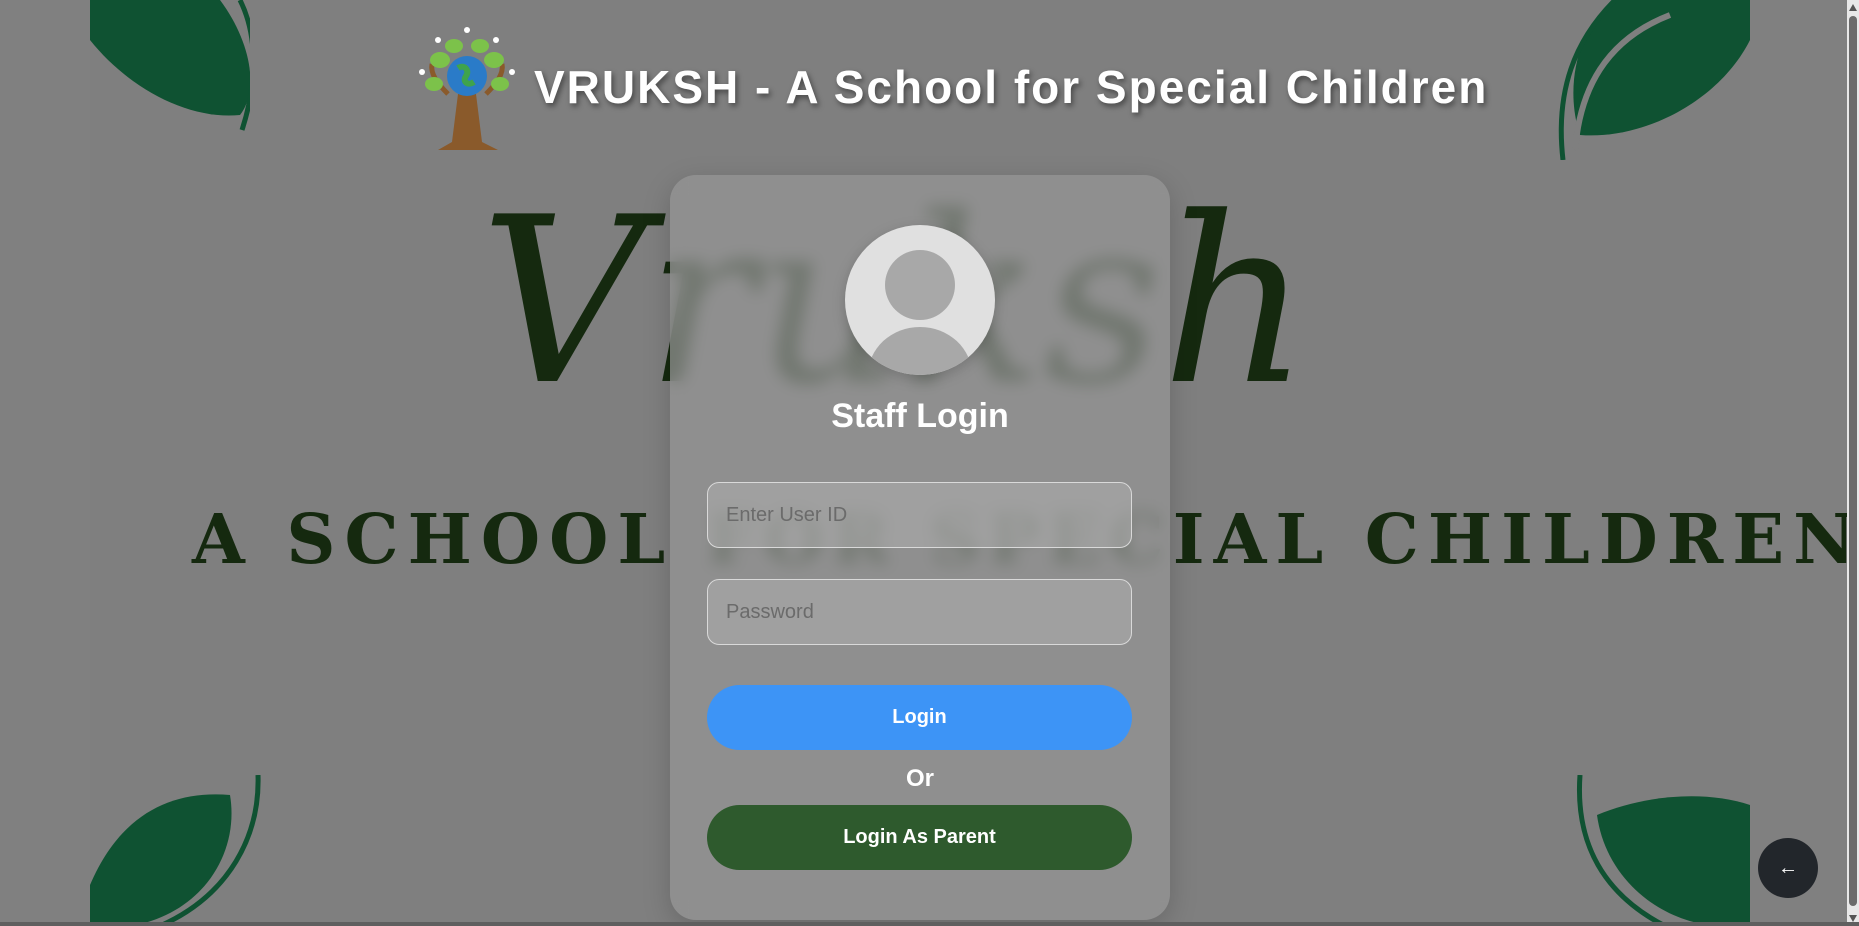  What do you see at coordinates (920, 416) in the screenshot?
I see `card-title: Staff Login` at bounding box center [920, 416].